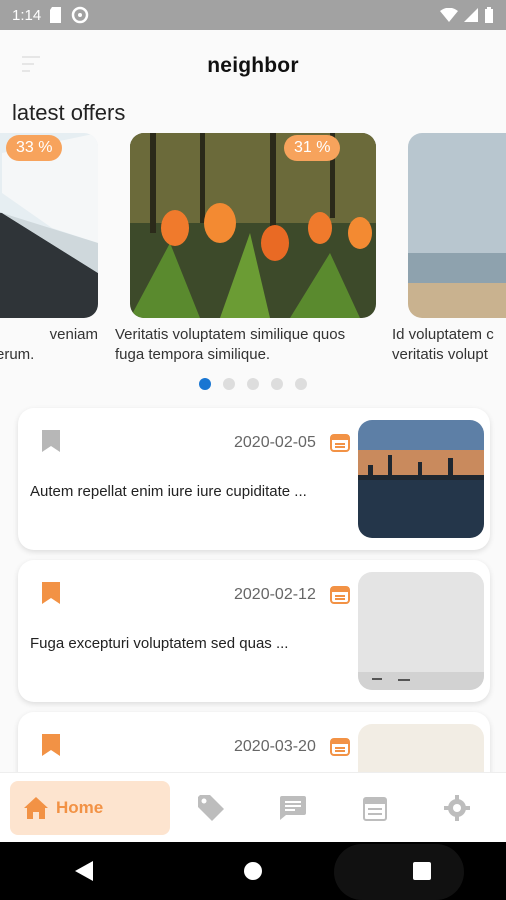 The width and height of the screenshot is (506, 900). Describe the element at coordinates (489, 15) in the screenshot. I see `battery-icon` at that location.